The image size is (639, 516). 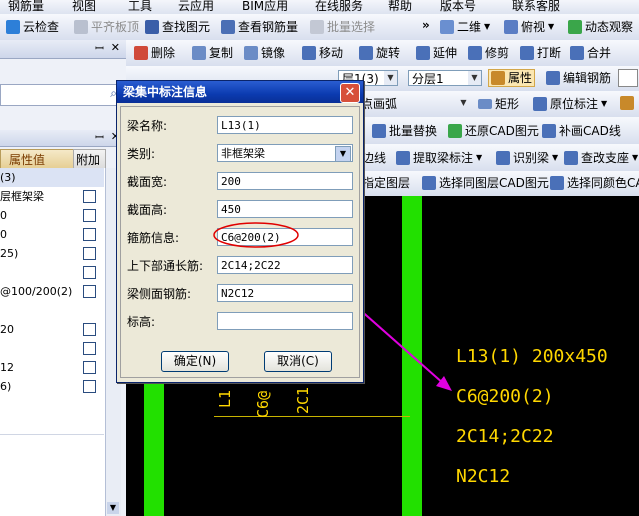 I want to click on cube-icon, so click(x=511, y=27).